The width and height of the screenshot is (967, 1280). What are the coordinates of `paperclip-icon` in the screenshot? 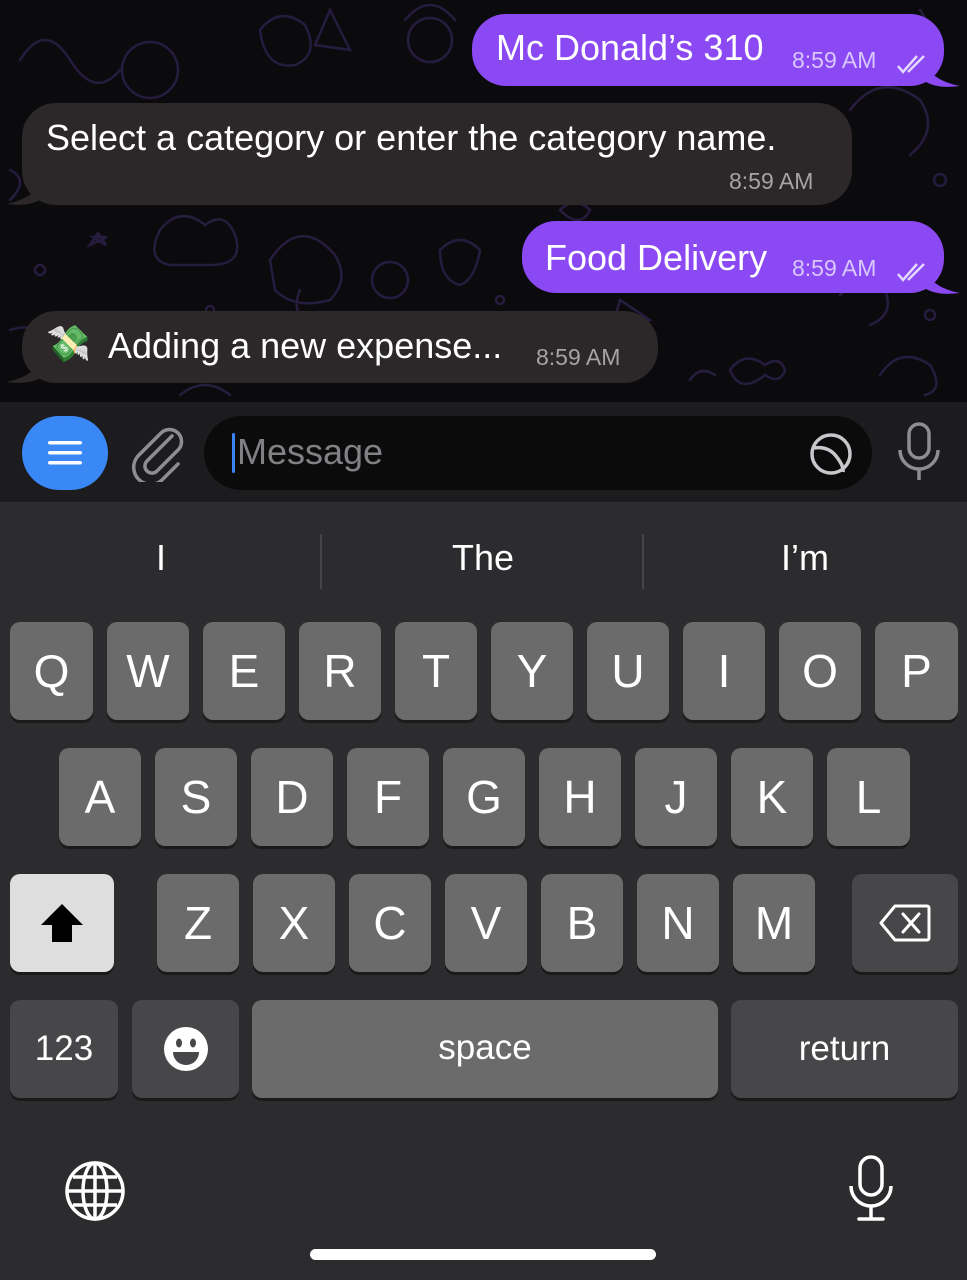 It's located at (156, 452).